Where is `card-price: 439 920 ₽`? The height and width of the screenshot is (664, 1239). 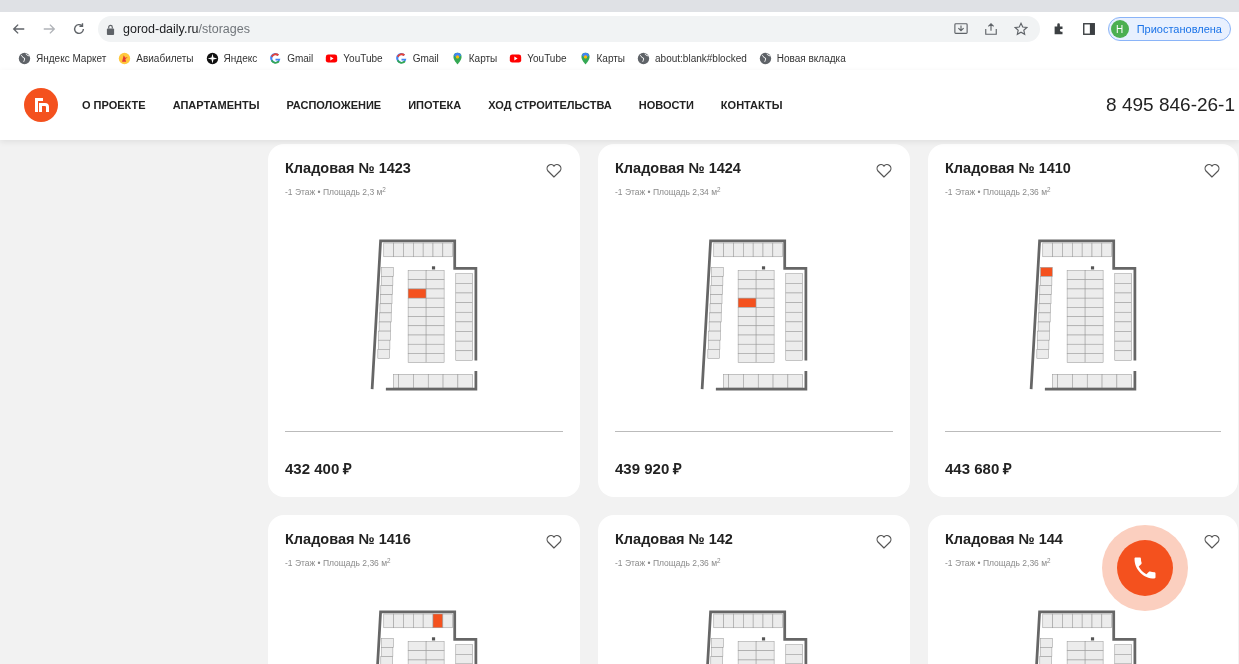
card-price: 439 920 ₽ is located at coordinates (649, 468).